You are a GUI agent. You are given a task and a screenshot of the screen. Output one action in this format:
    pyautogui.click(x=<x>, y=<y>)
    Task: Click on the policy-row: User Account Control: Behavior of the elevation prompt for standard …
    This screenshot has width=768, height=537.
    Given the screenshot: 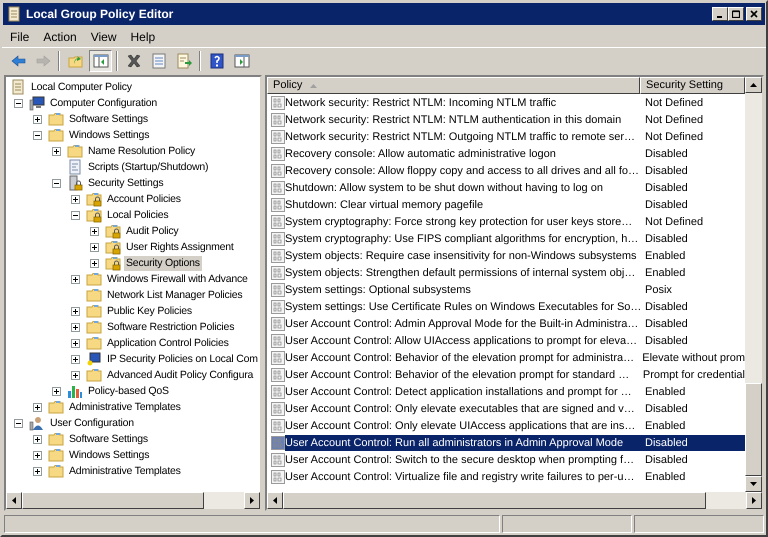 What is the action you would take?
    pyautogui.click(x=461, y=374)
    